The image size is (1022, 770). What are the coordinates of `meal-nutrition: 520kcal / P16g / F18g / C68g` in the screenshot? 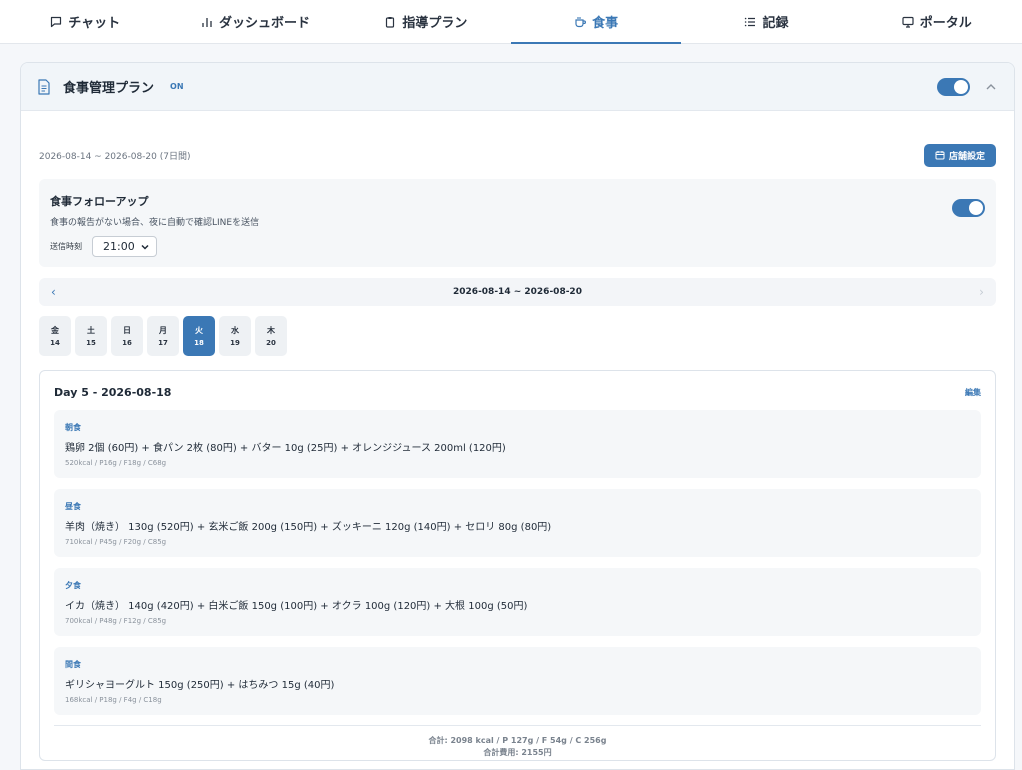 It's located at (116, 463).